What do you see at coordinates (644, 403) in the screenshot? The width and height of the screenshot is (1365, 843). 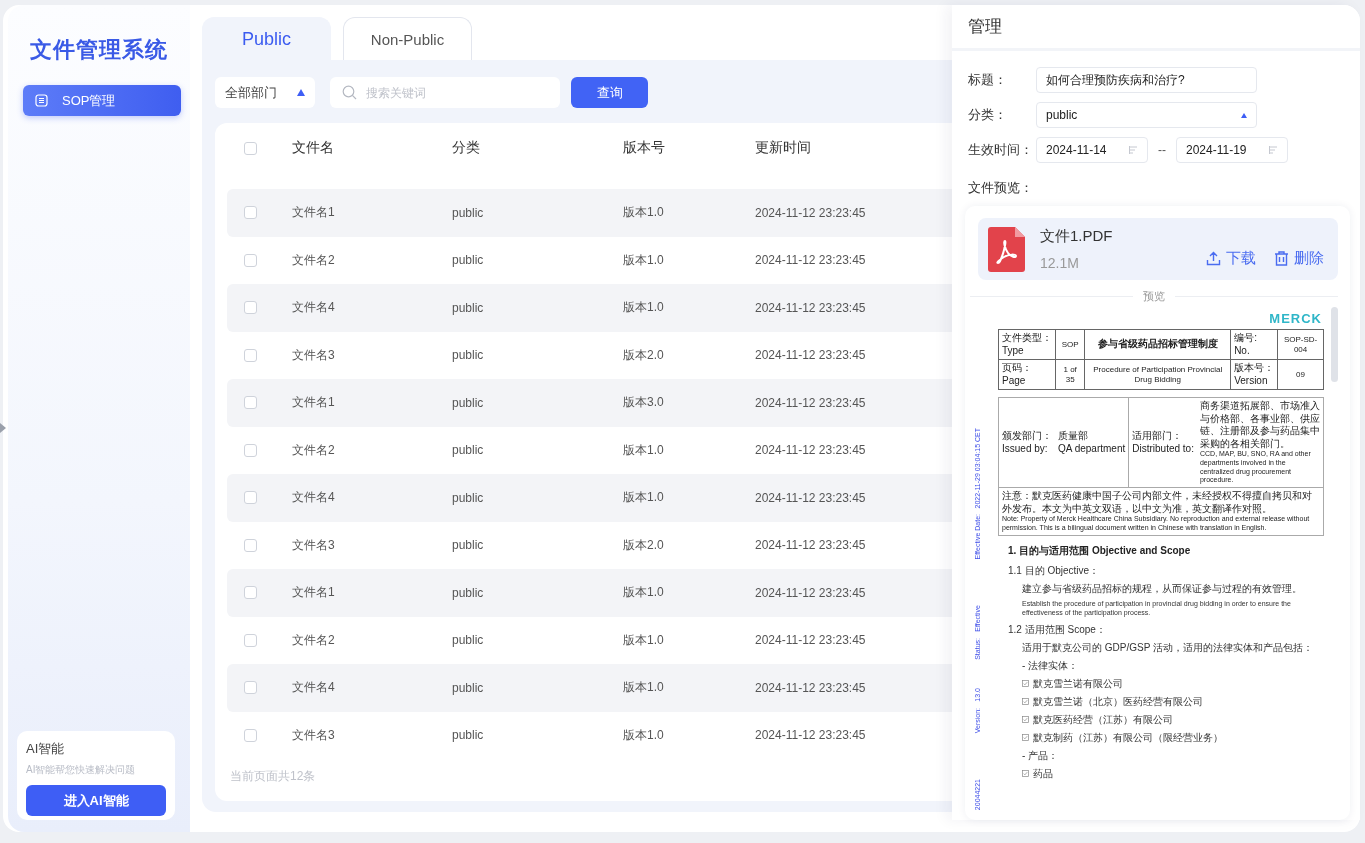 I see `table-cell-text: 版本3.0` at bounding box center [644, 403].